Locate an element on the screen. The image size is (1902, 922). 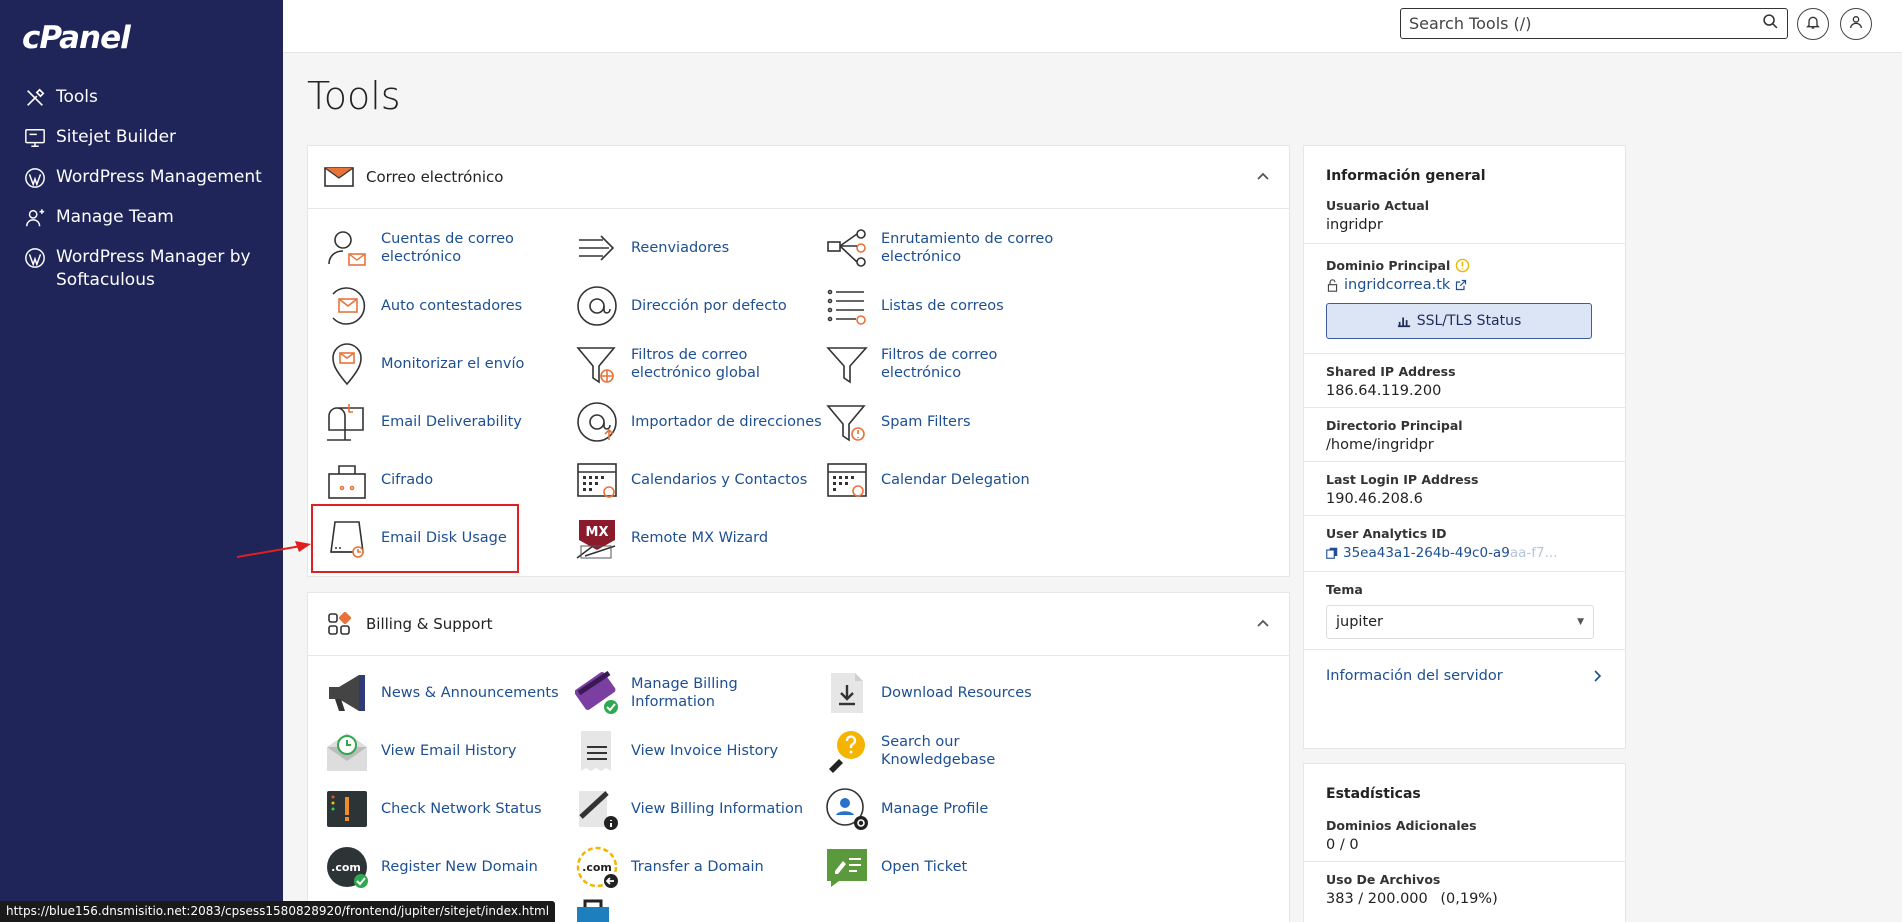
shared-ip-label: Shared IP Address is located at coordinates (1391, 371).